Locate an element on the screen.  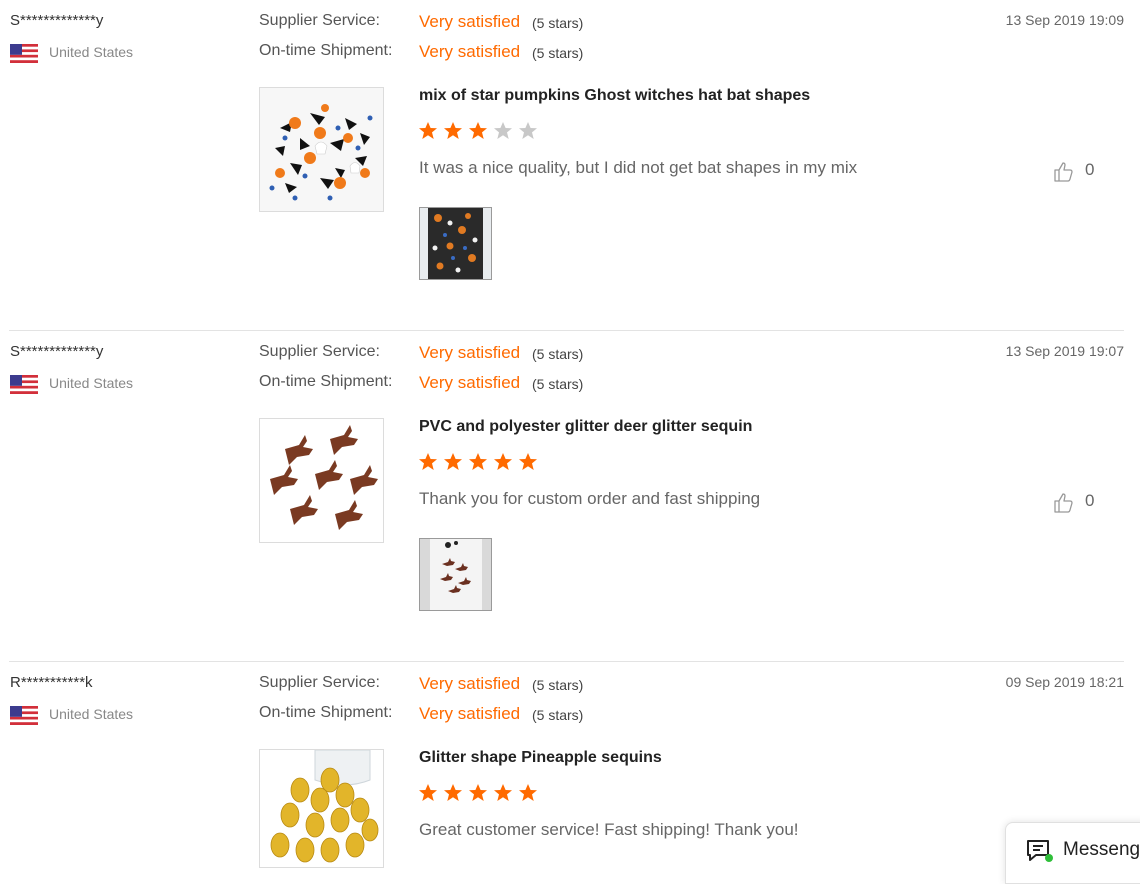
halloween-confetti-image is located at coordinates (321, 149).